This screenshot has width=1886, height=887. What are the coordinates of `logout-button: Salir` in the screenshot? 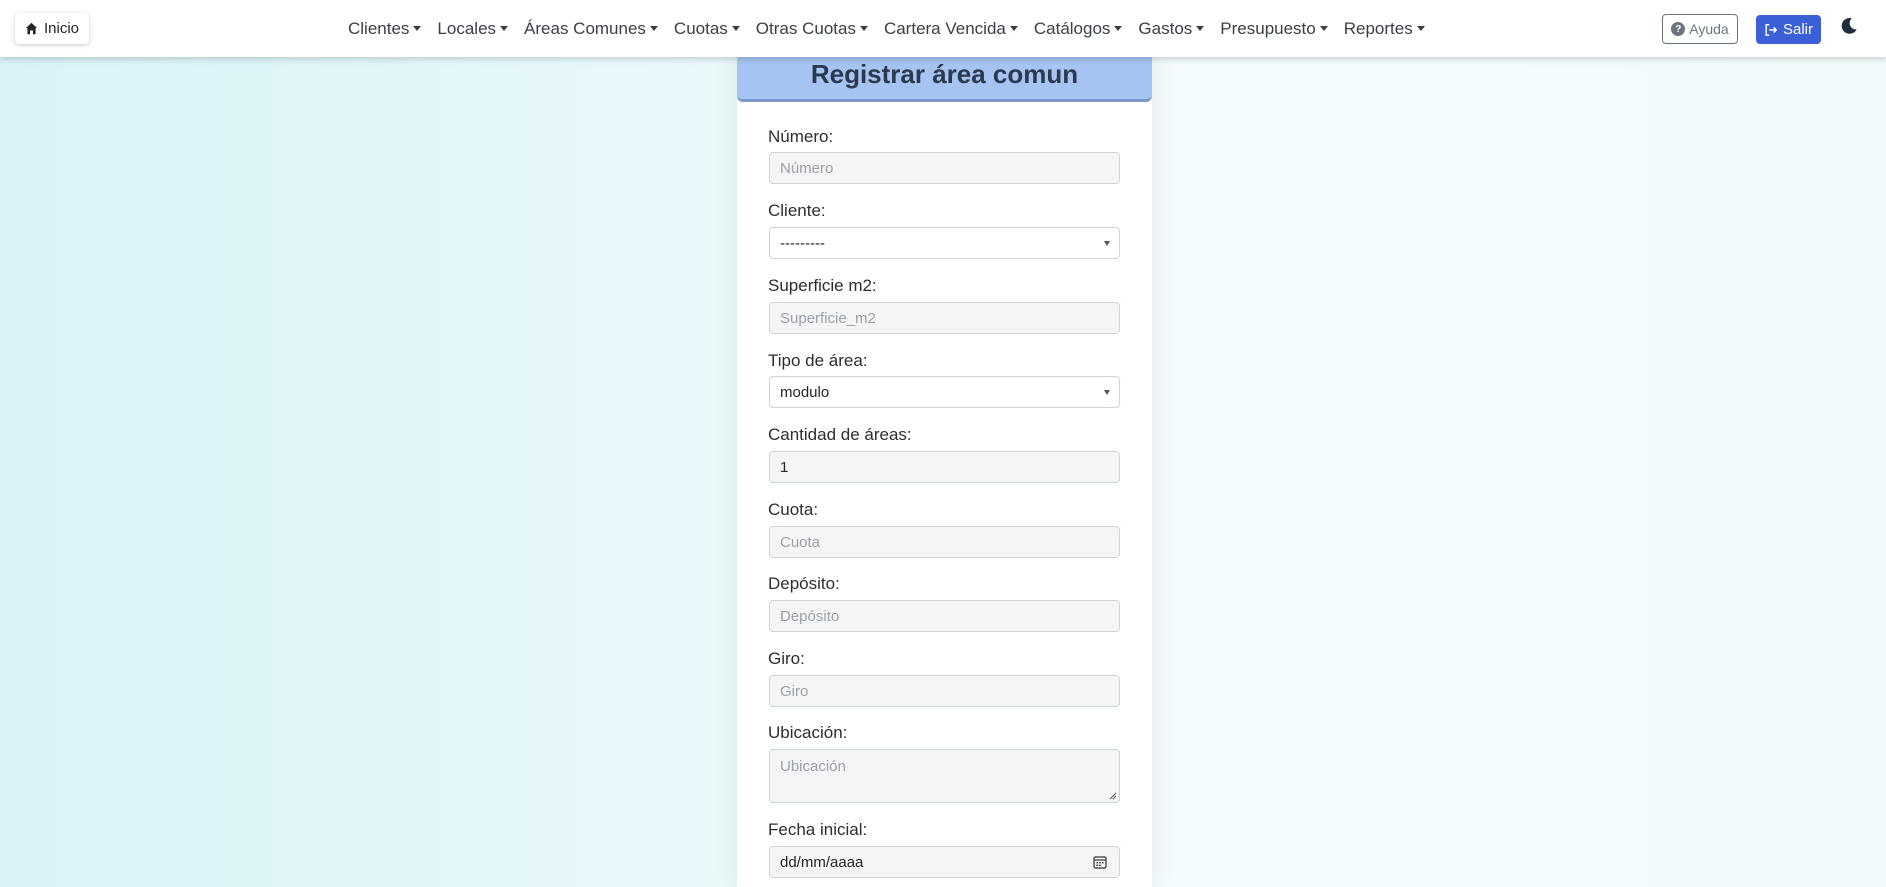 It's located at (1788, 29).